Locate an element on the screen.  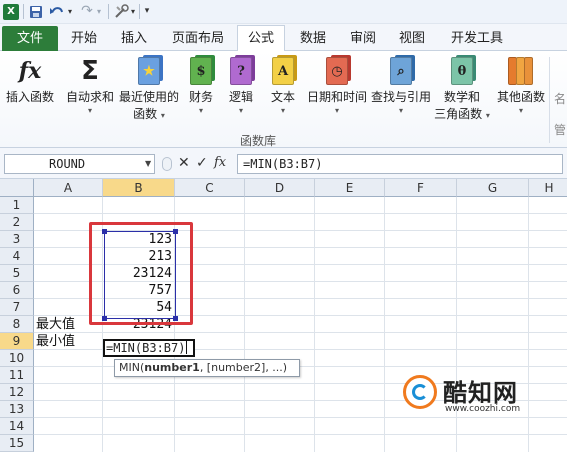
column-header-c: C is located at coordinates (210, 188).